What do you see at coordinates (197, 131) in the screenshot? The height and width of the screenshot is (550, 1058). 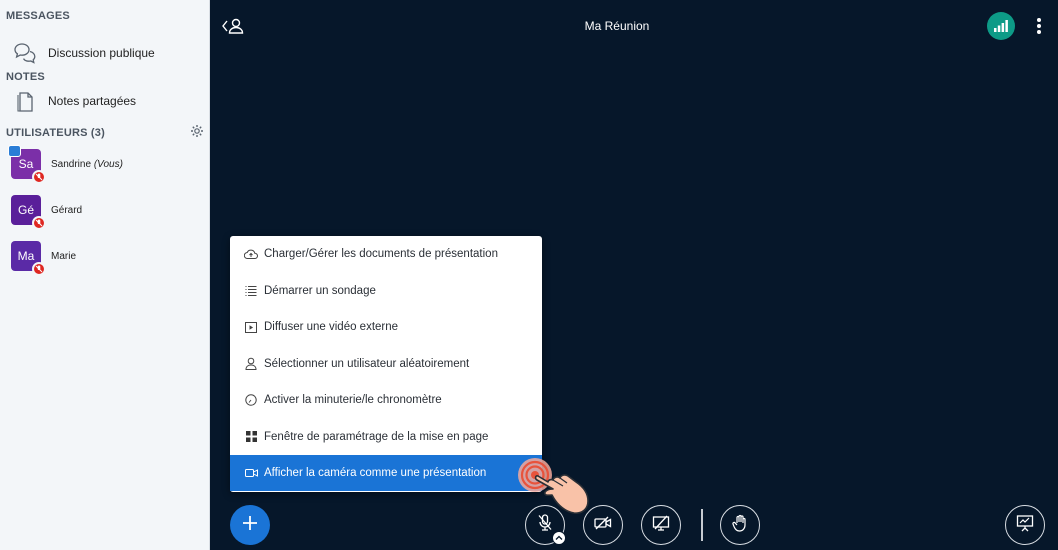 I see `gear-icon` at bounding box center [197, 131].